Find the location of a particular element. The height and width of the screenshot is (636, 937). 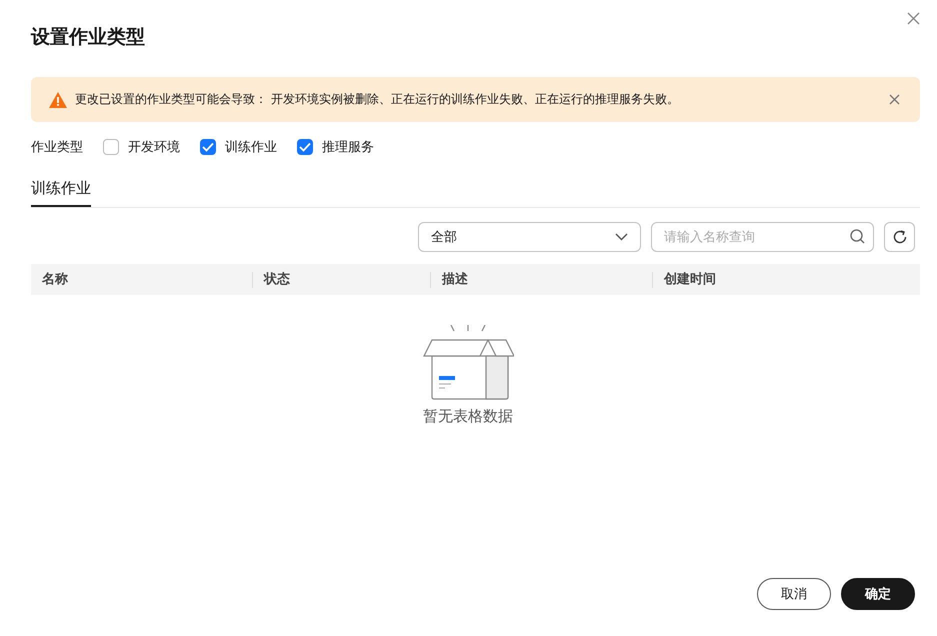

tab: 训练作业 is located at coordinates (61, 193).